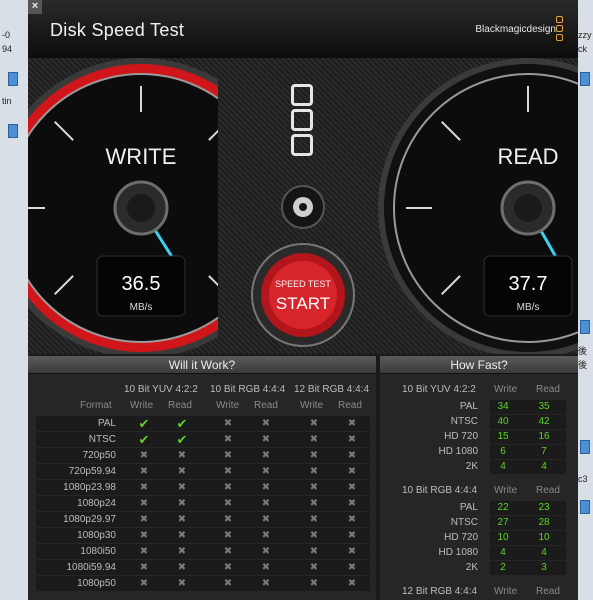 Image resolution: width=593 pixels, height=600 pixels. Describe the element at coordinates (35, 7) in the screenshot. I see `close-icon: ×` at that location.